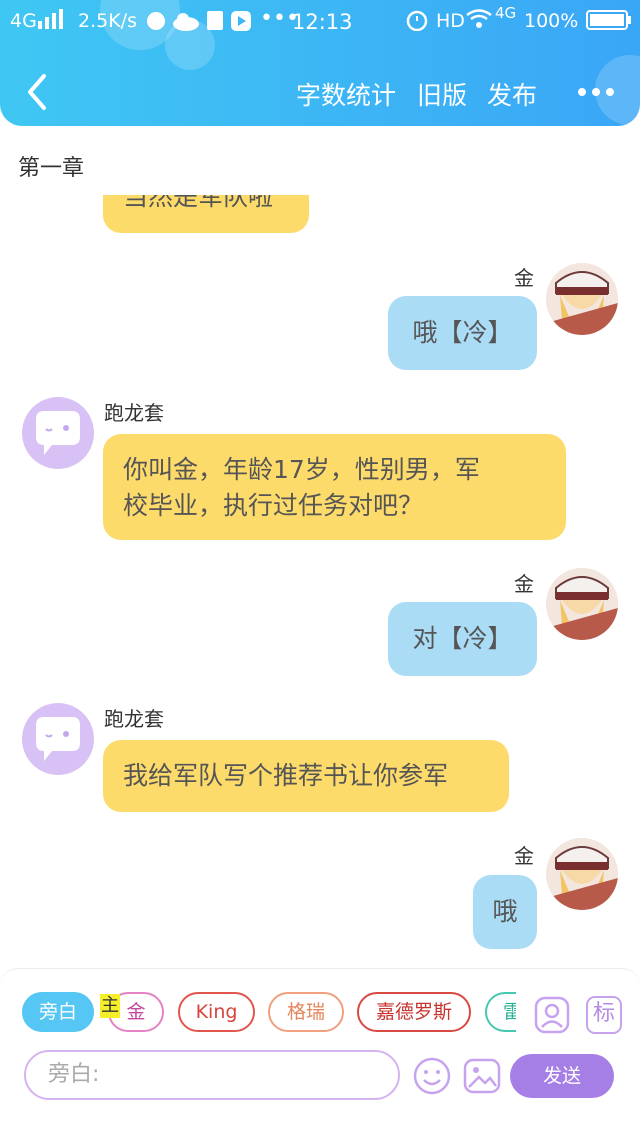 Image resolution: width=640 pixels, height=1139 pixels. What do you see at coordinates (241, 23) in the screenshot?
I see `play-icon` at bounding box center [241, 23].